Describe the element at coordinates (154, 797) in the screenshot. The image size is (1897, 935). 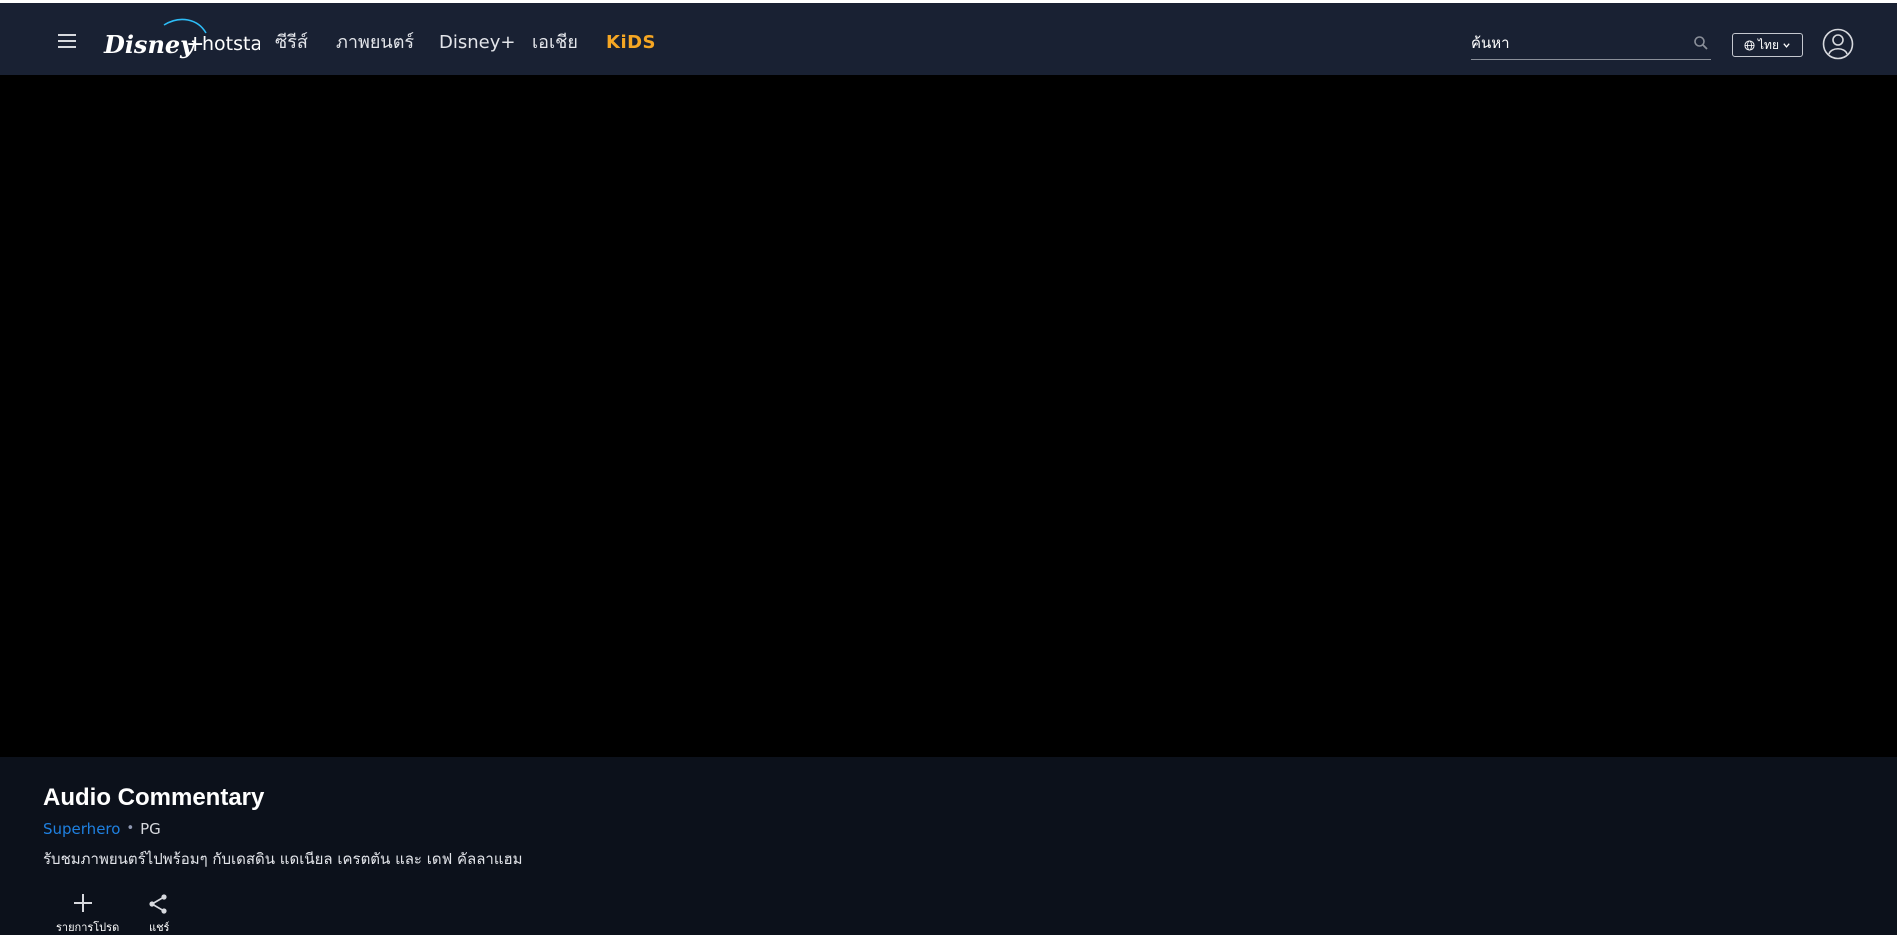
I see `content-title: Audio Commentary` at that location.